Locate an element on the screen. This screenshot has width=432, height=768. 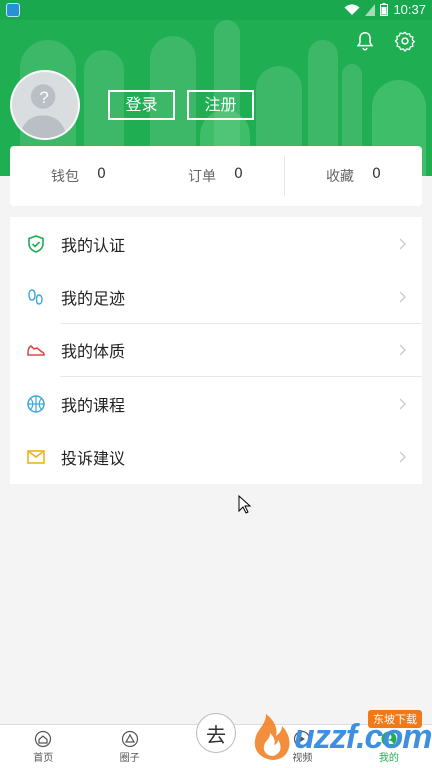
menu-item-label: 我的认证 is located at coordinates (93, 245).